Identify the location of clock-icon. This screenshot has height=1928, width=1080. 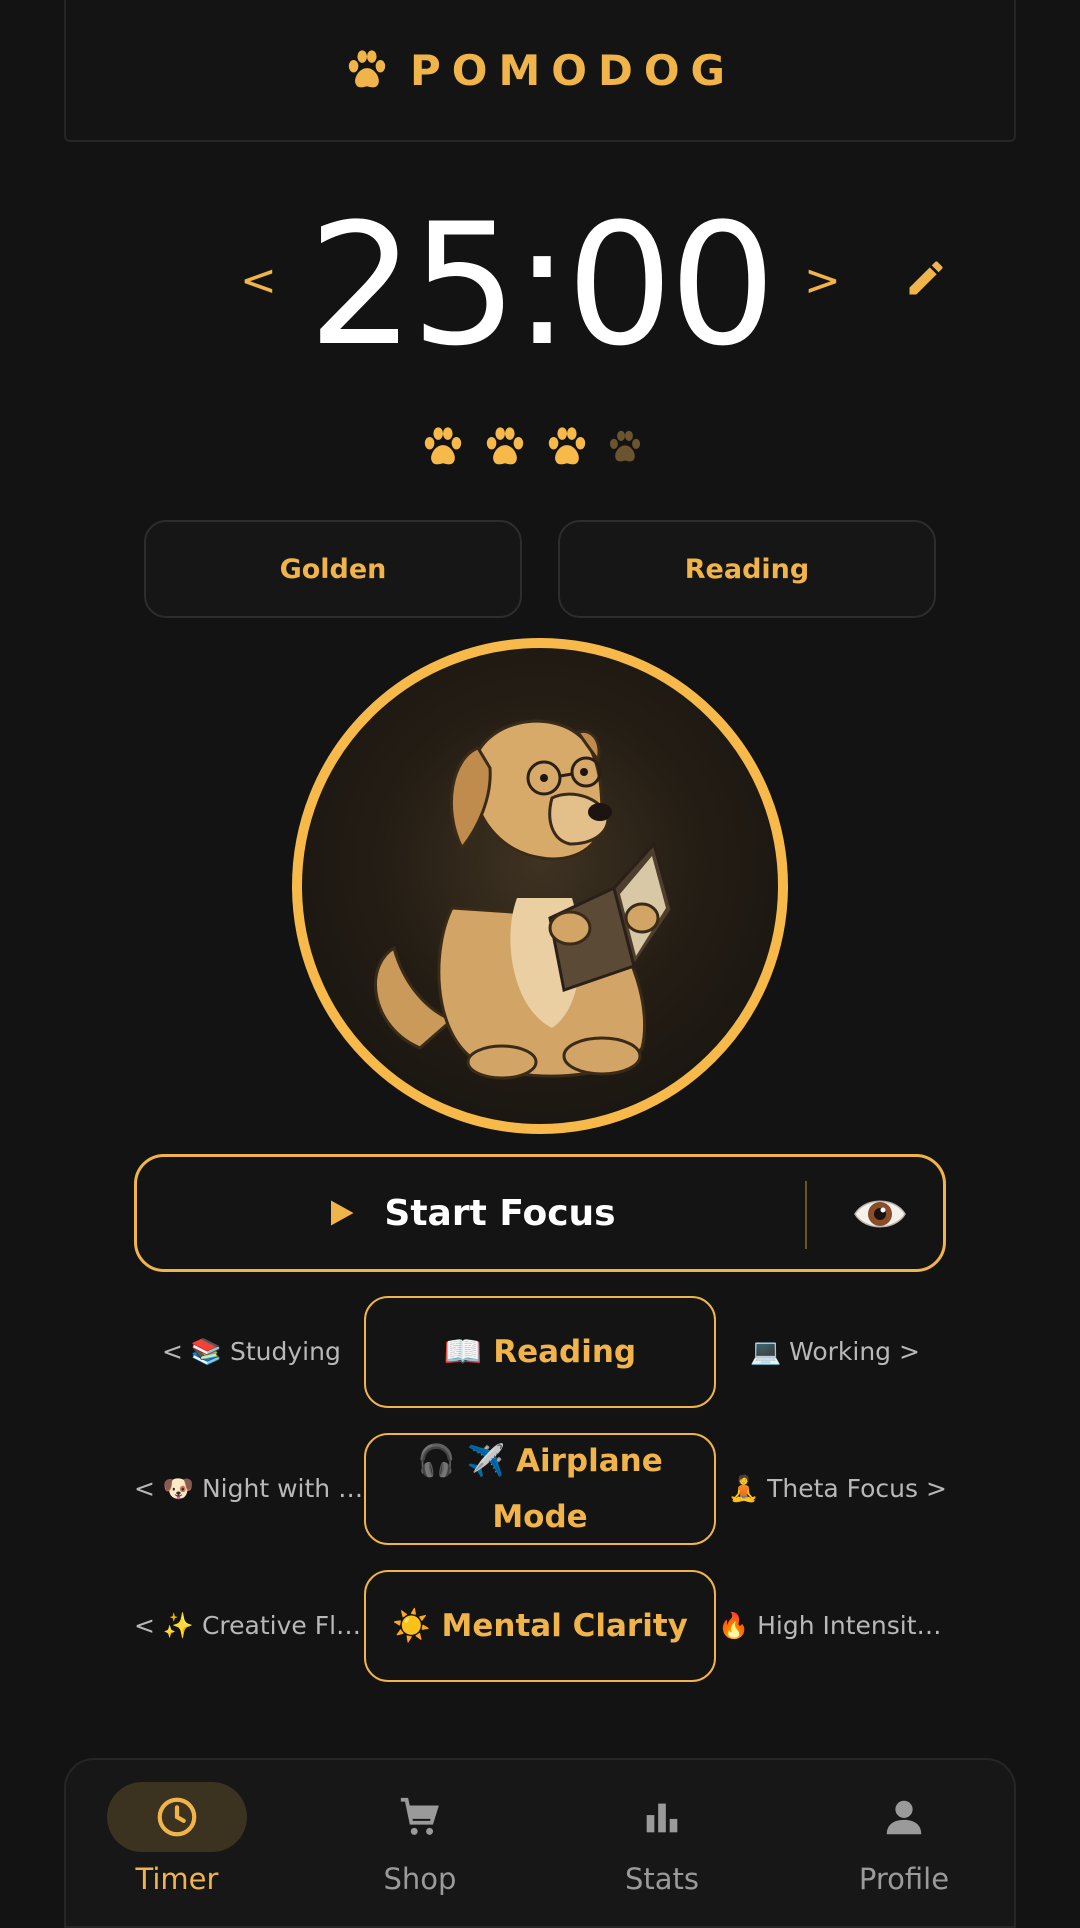
(177, 1817).